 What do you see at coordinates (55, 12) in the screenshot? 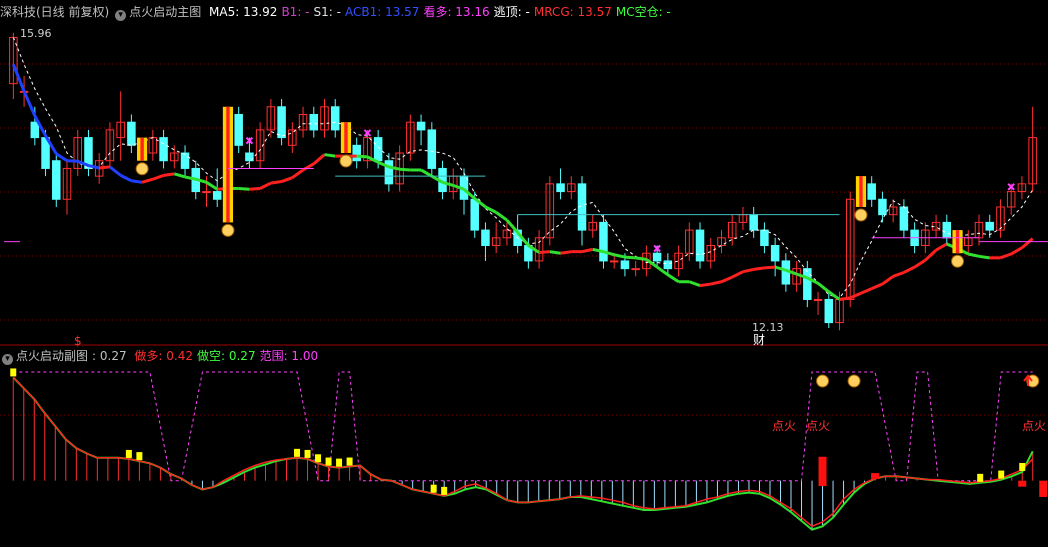
I see `stock-title: 深科技(日线 前复权)` at bounding box center [55, 12].